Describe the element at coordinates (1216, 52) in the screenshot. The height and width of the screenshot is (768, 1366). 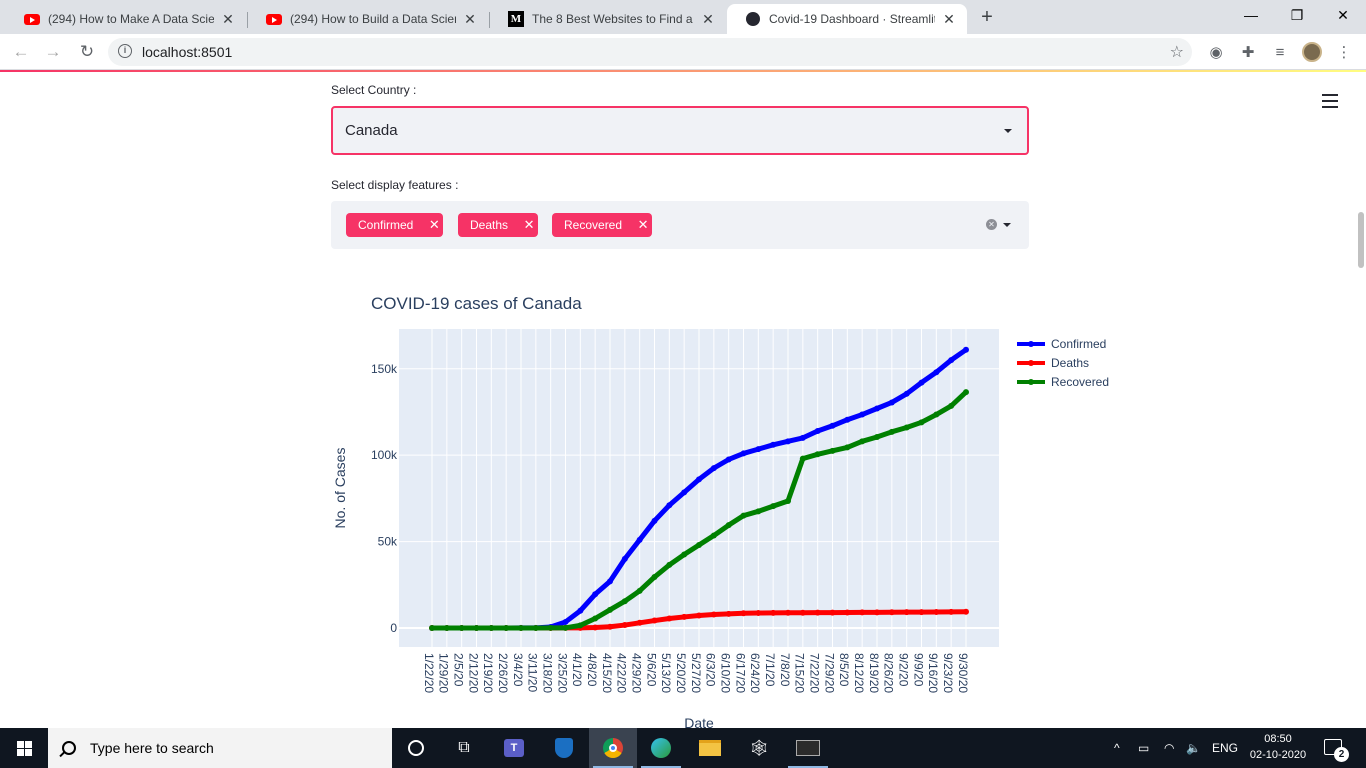
I see `extension-circle-icon: ◉` at that location.